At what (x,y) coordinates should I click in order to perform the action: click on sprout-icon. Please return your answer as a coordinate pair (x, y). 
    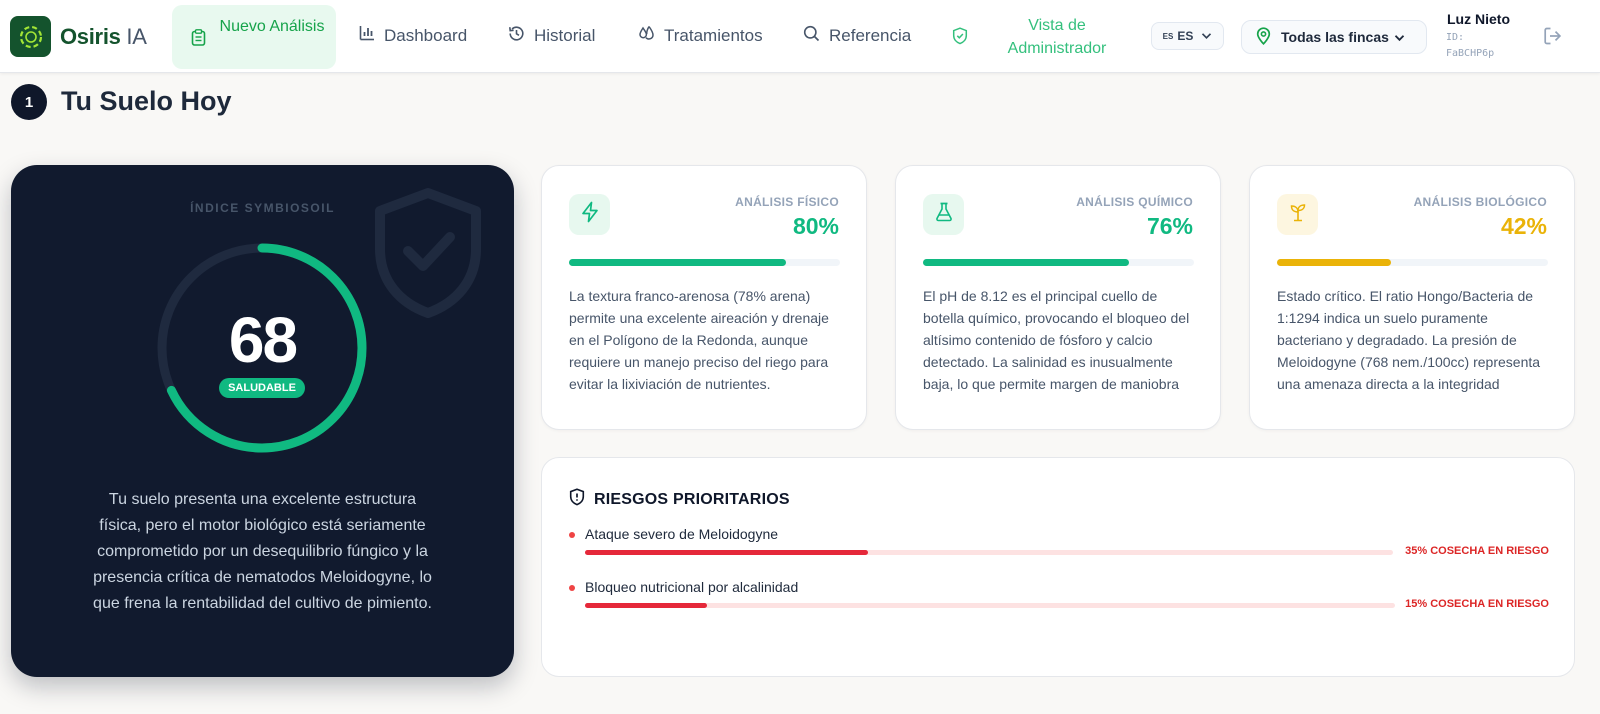
    Looking at the image, I should click on (1298, 214).